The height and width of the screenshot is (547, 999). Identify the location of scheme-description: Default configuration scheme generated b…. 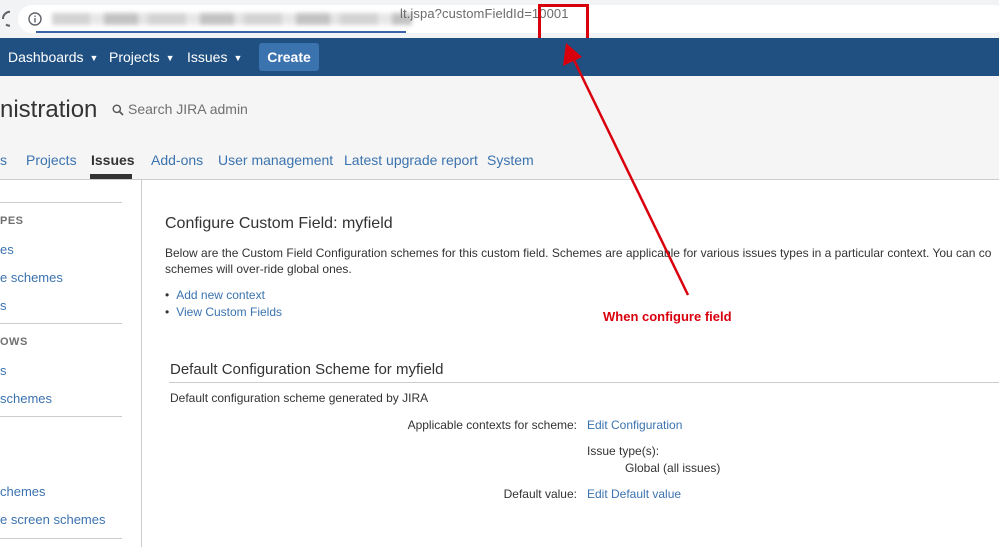
(299, 398).